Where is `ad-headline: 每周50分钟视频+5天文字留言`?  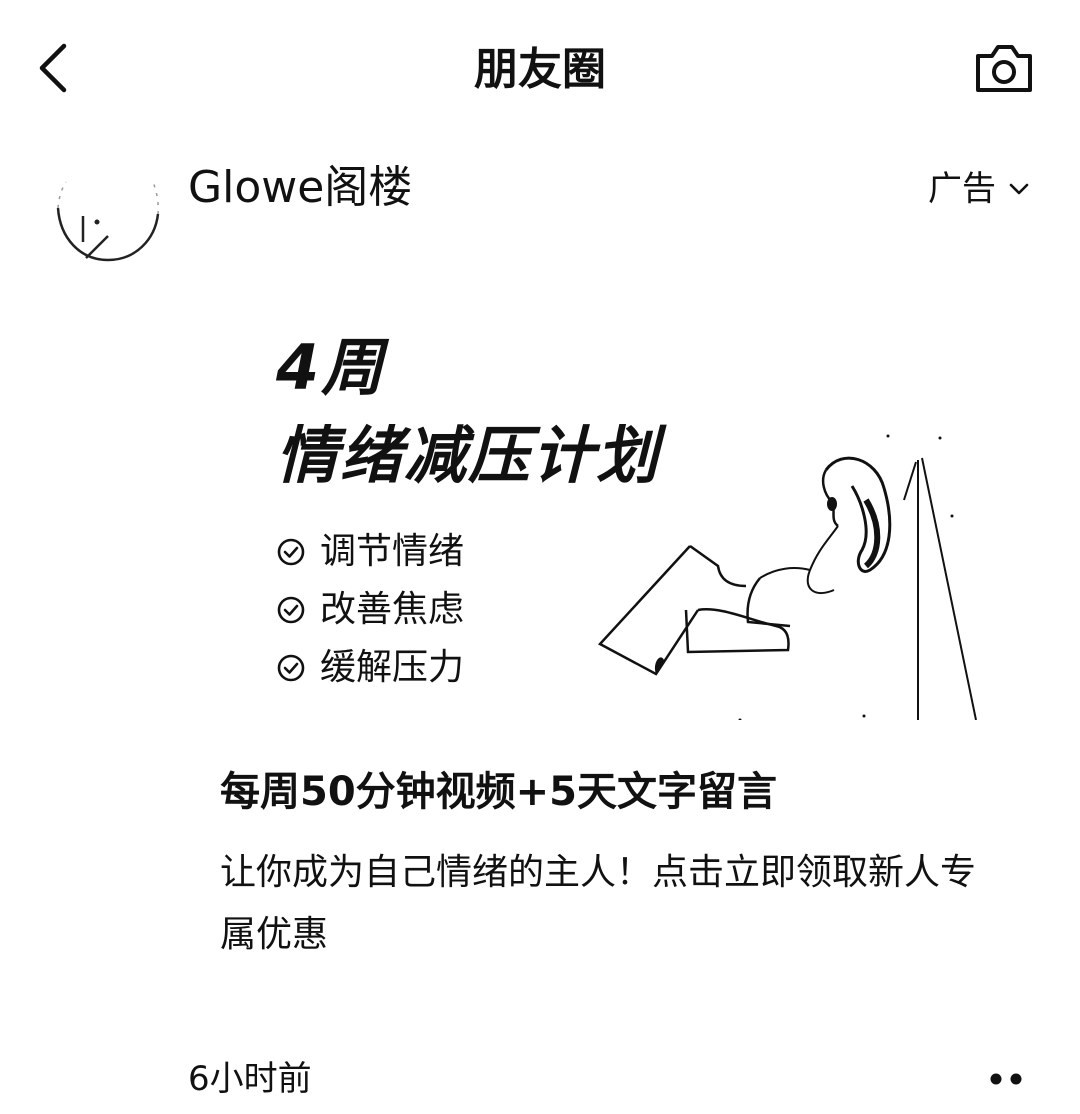 ad-headline: 每周50分钟视频+5天文字留言 is located at coordinates (620, 792).